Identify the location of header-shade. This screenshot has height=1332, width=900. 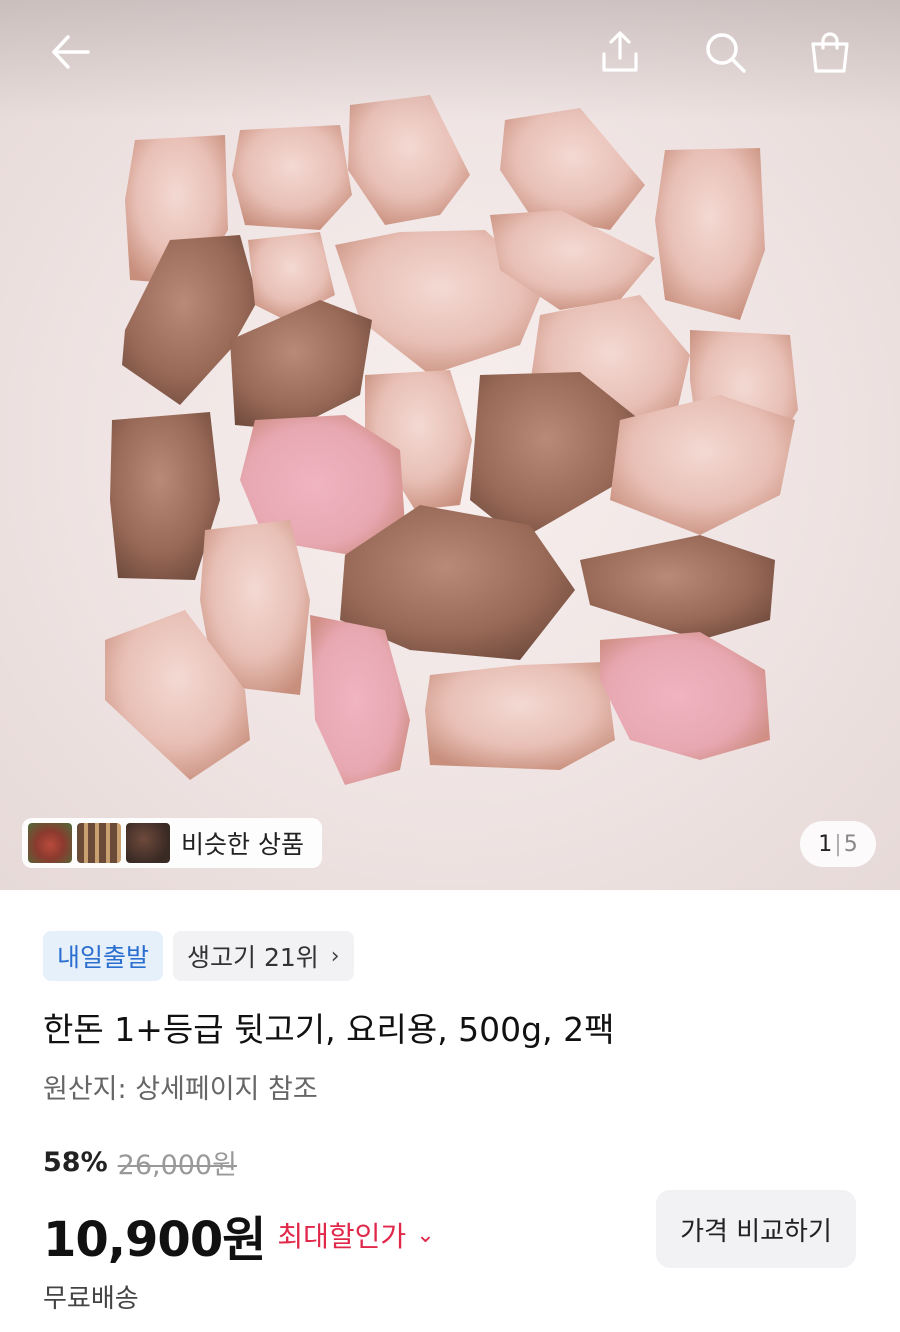
(450, 60).